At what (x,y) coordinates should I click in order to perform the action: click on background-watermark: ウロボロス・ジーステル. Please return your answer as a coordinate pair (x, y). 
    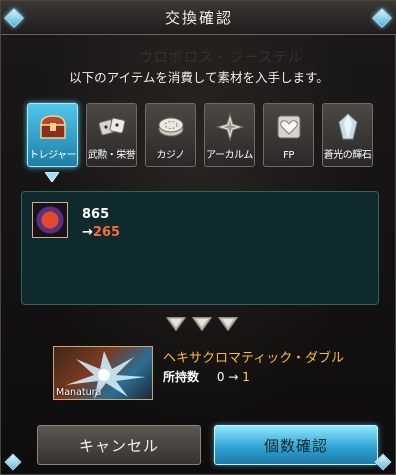
    Looking at the image, I should click on (221, 58).